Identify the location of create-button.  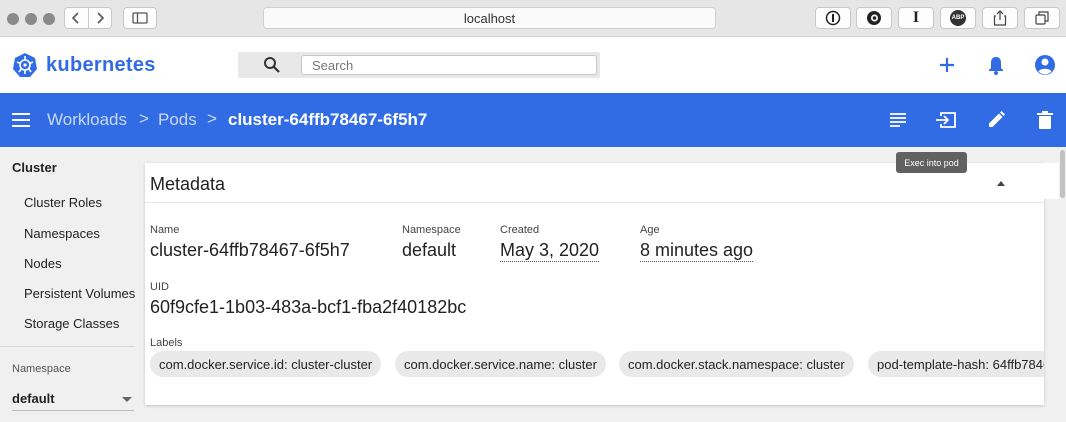
(947, 65).